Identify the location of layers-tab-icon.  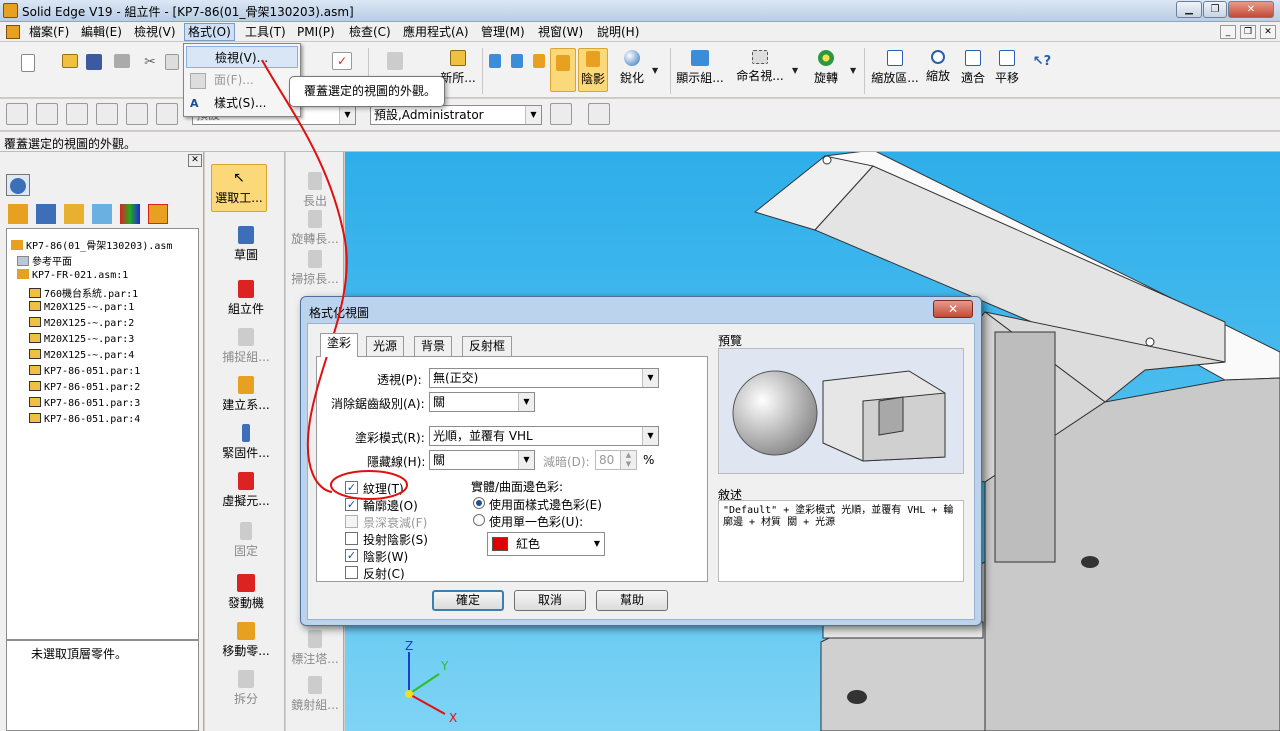
(74, 214).